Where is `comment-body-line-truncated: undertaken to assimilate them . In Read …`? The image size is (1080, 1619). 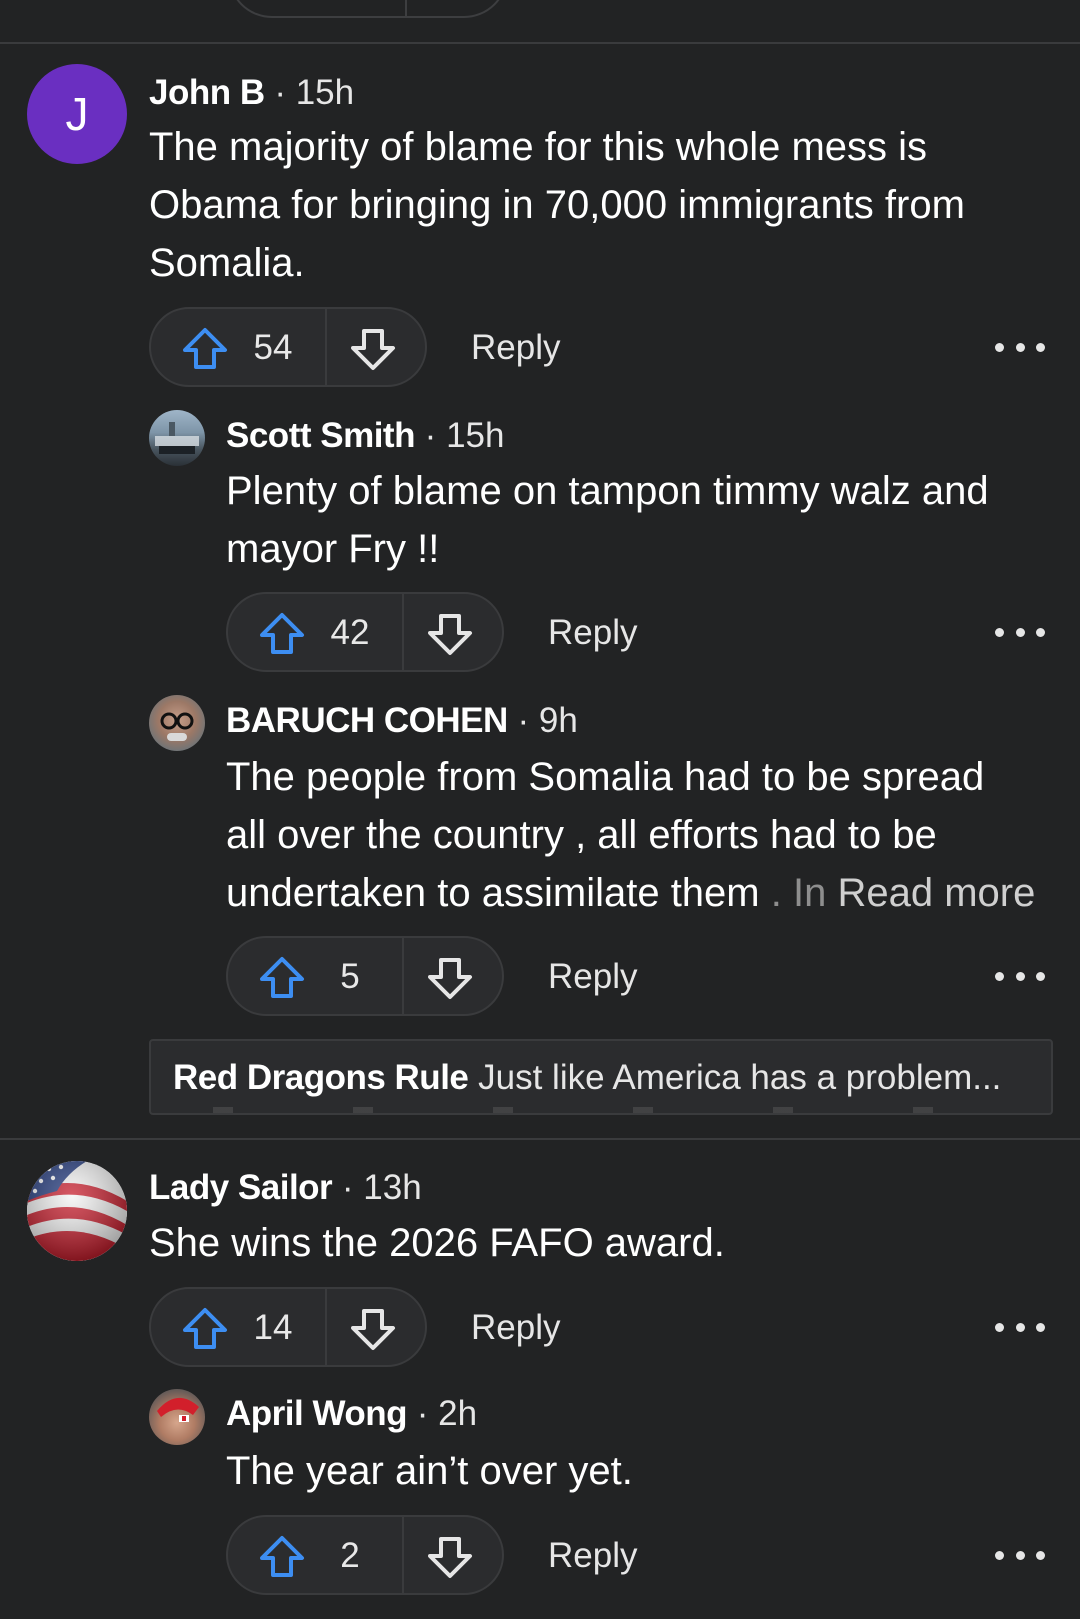
comment-body-line-truncated: undertaken to assimilate them . In Read … is located at coordinates (630, 893).